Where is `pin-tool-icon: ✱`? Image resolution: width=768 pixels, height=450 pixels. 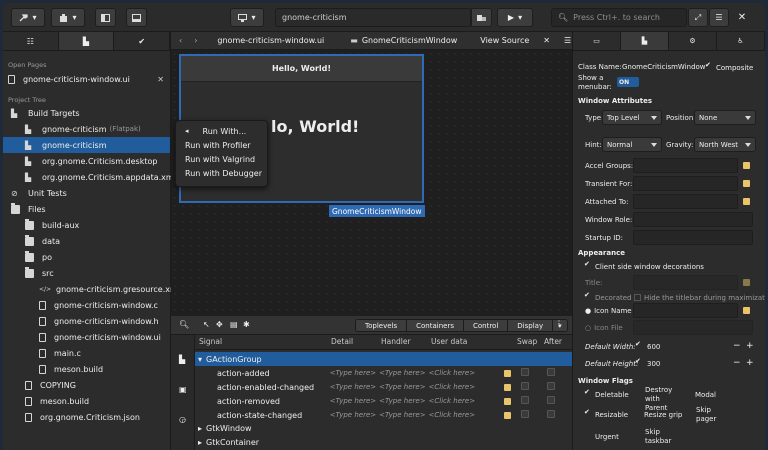
pin-tool-icon: ✱ is located at coordinates (246, 324).